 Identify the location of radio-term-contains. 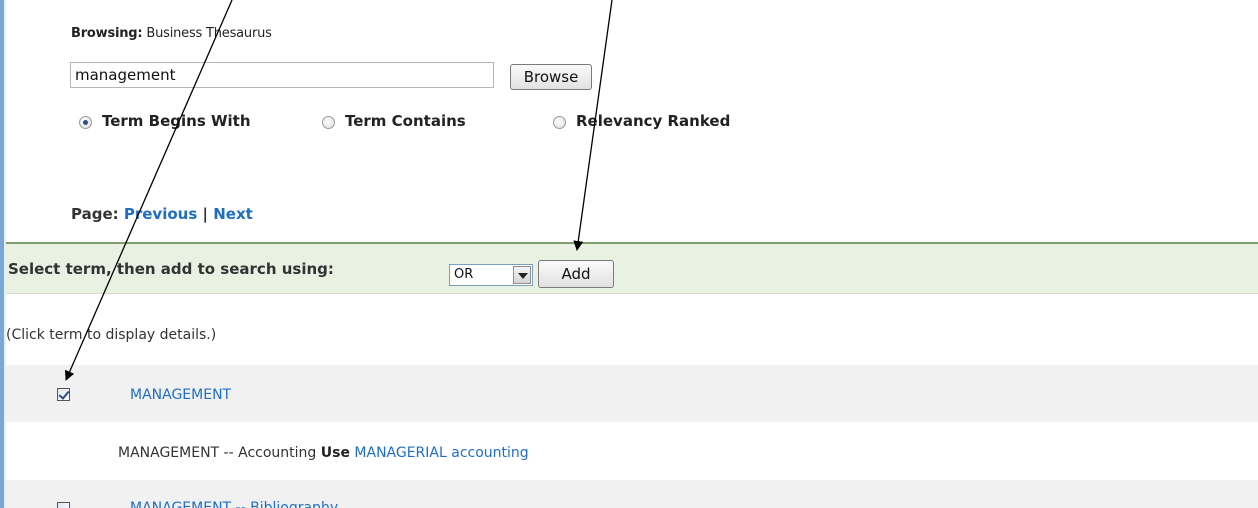
(328, 122).